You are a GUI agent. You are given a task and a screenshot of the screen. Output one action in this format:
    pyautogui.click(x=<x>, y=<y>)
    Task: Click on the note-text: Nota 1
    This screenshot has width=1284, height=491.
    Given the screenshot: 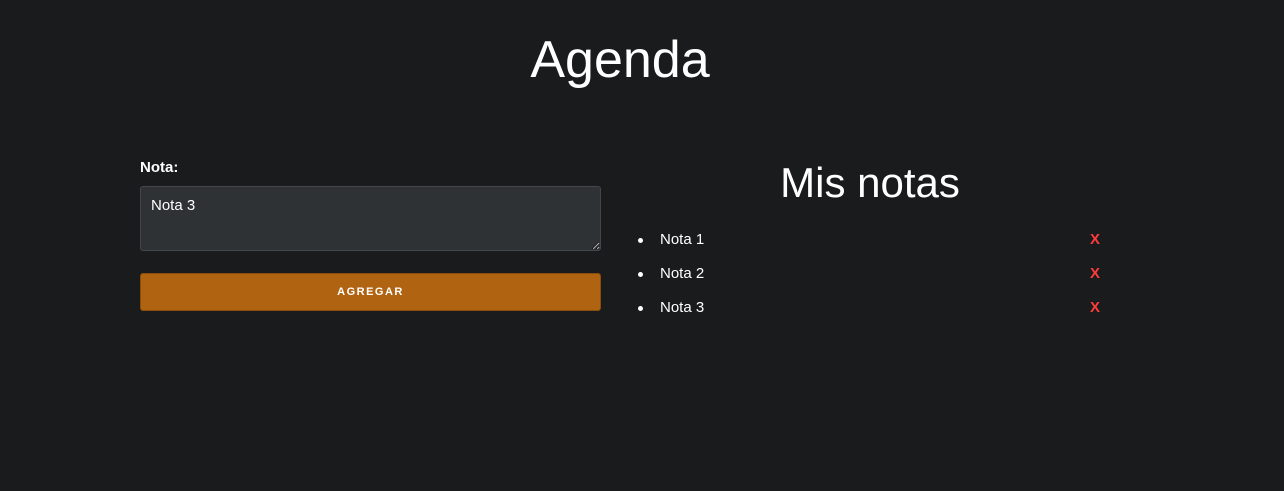 What is the action you would take?
    pyautogui.click(x=682, y=239)
    